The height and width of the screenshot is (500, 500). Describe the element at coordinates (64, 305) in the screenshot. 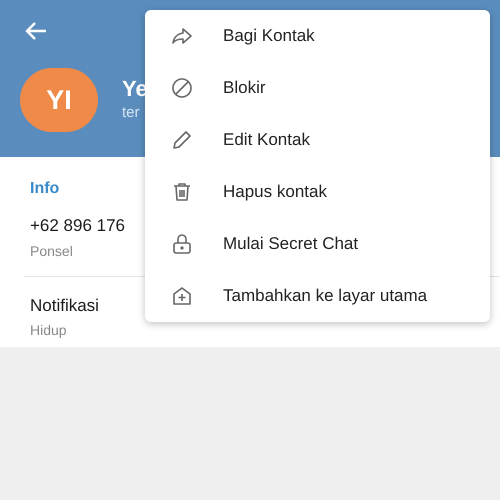

I see `info-value: Notifikasi` at that location.